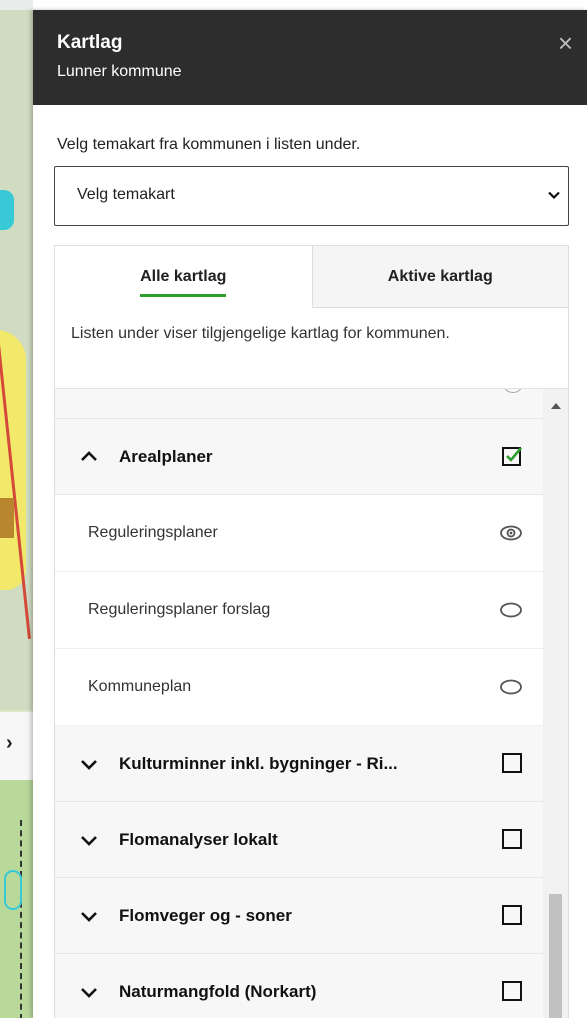  Describe the element at coordinates (183, 282) in the screenshot. I see `tab-all-layers-label: Alle kartlag` at that location.